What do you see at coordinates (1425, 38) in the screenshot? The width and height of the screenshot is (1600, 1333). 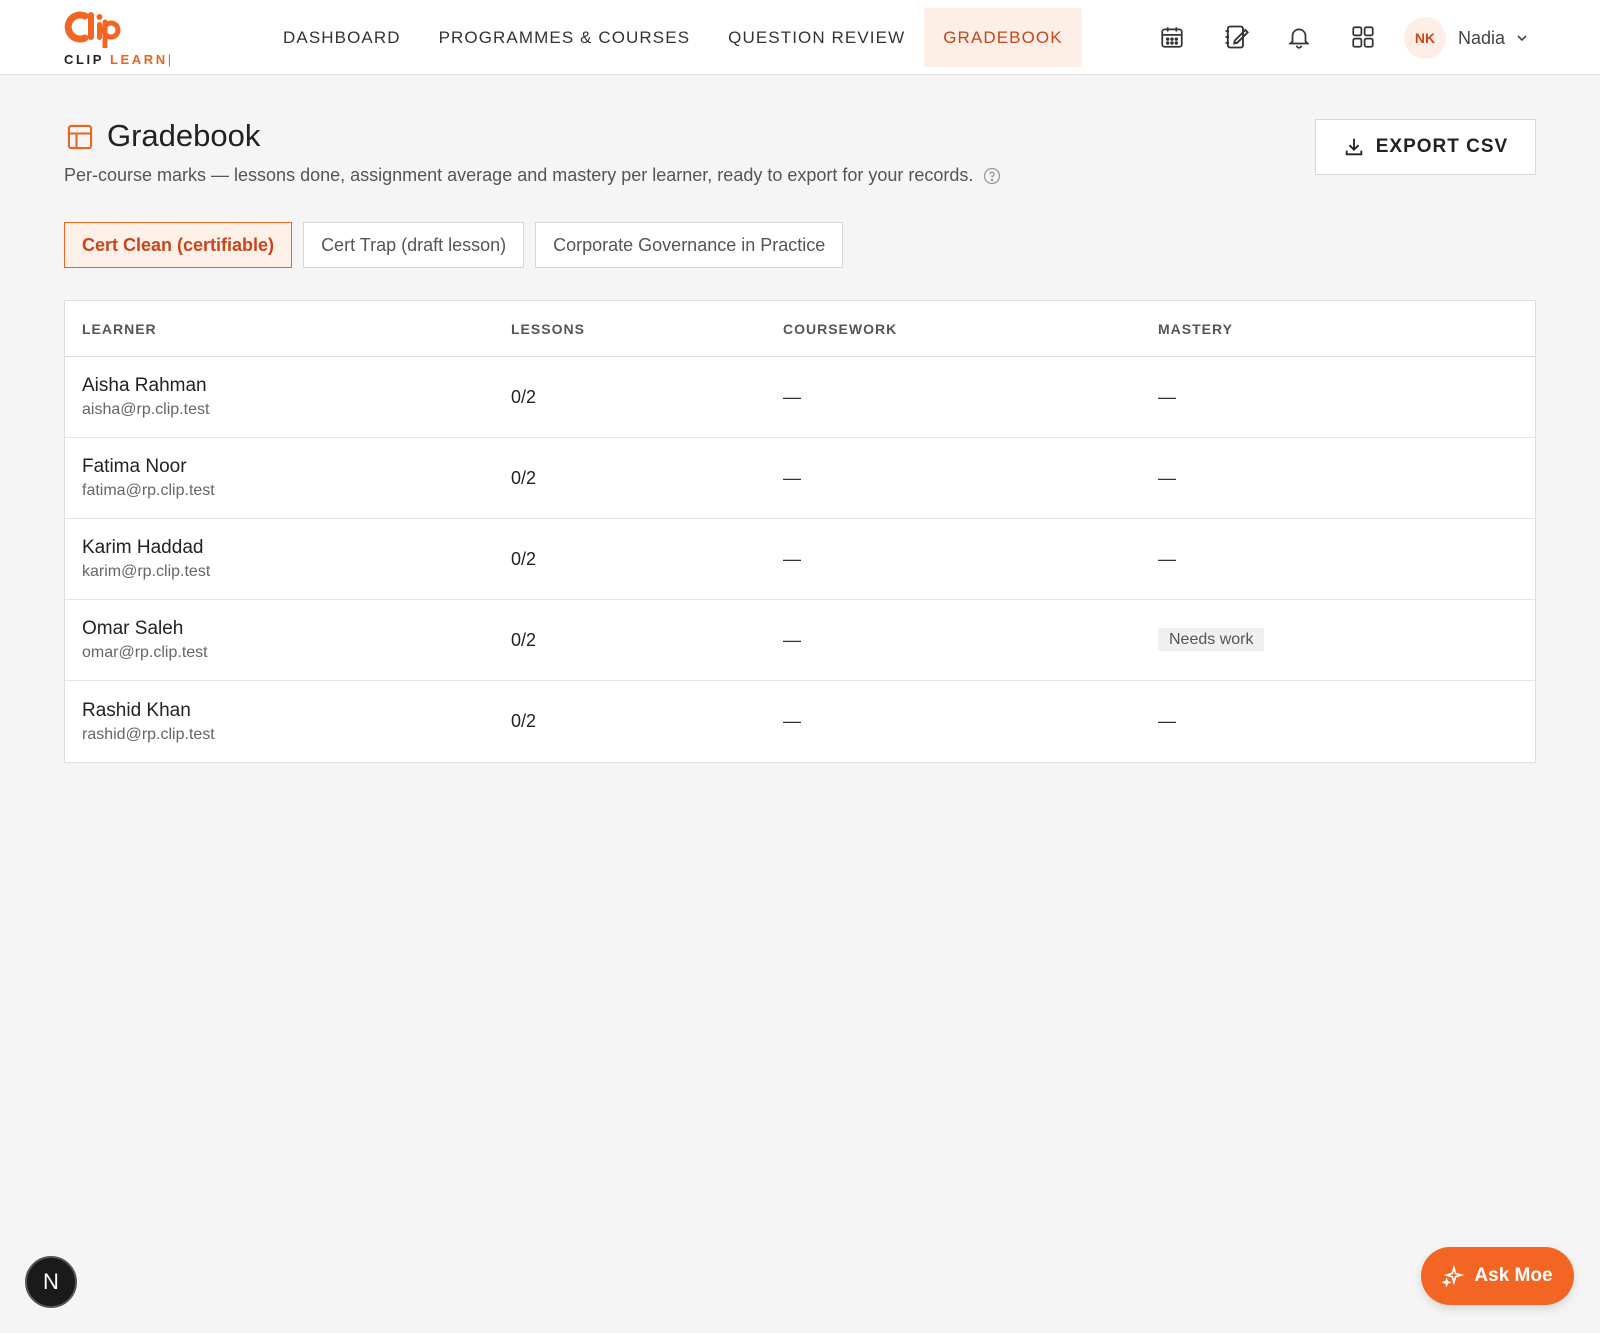 I see `avatar: NK` at bounding box center [1425, 38].